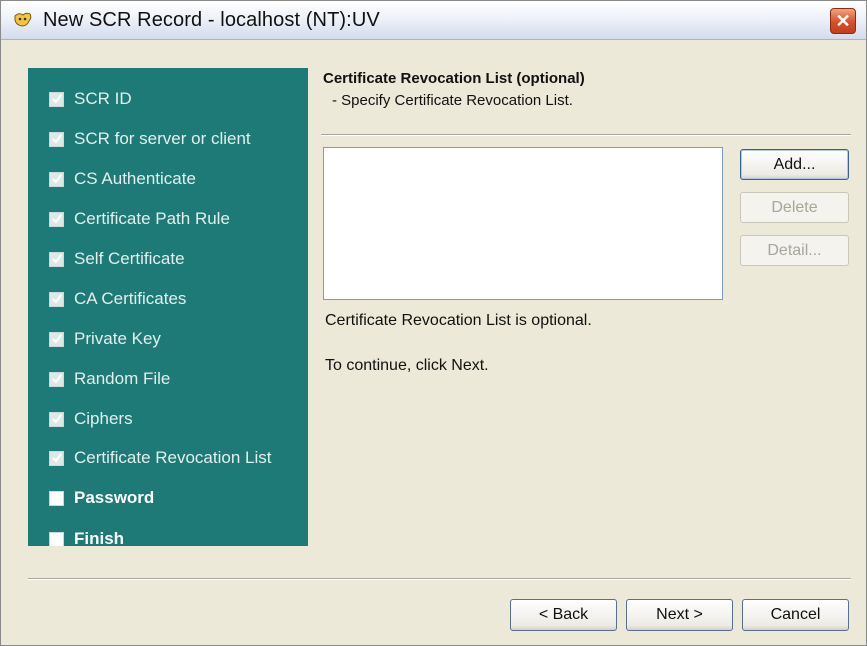 The height and width of the screenshot is (646, 867). What do you see at coordinates (679, 615) in the screenshot?
I see `next-button: Next >` at bounding box center [679, 615].